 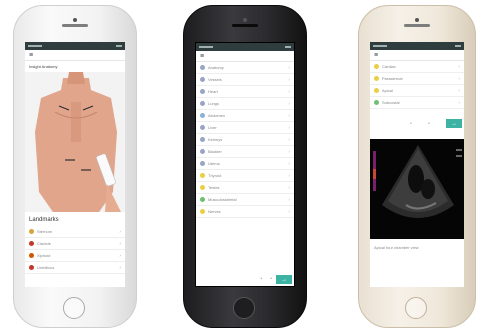 I want to click on torso-figure, so click(x=75, y=142).